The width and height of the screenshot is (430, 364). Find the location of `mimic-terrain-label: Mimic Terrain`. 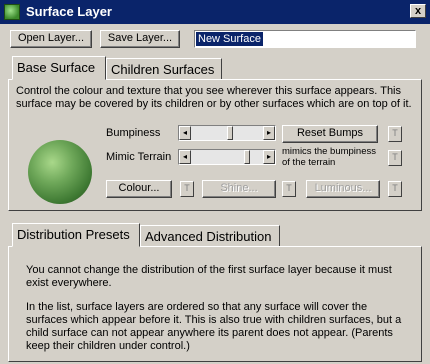

mimic-terrain-label: Mimic Terrain is located at coordinates (139, 157).